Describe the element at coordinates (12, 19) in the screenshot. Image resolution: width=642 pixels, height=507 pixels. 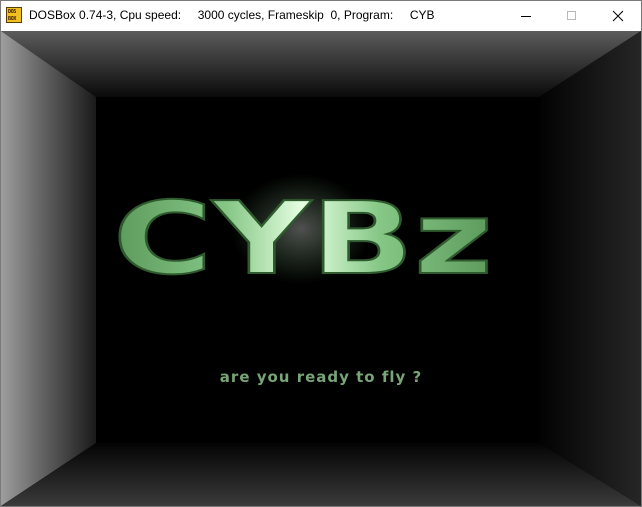
I see `icon-text-line2: BOX` at that location.